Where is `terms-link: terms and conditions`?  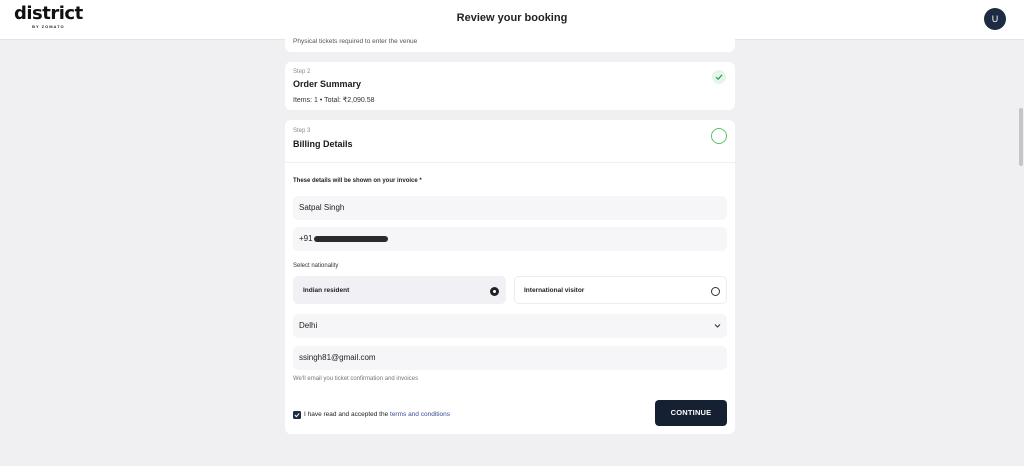
terms-link: terms and conditions is located at coordinates (420, 414).